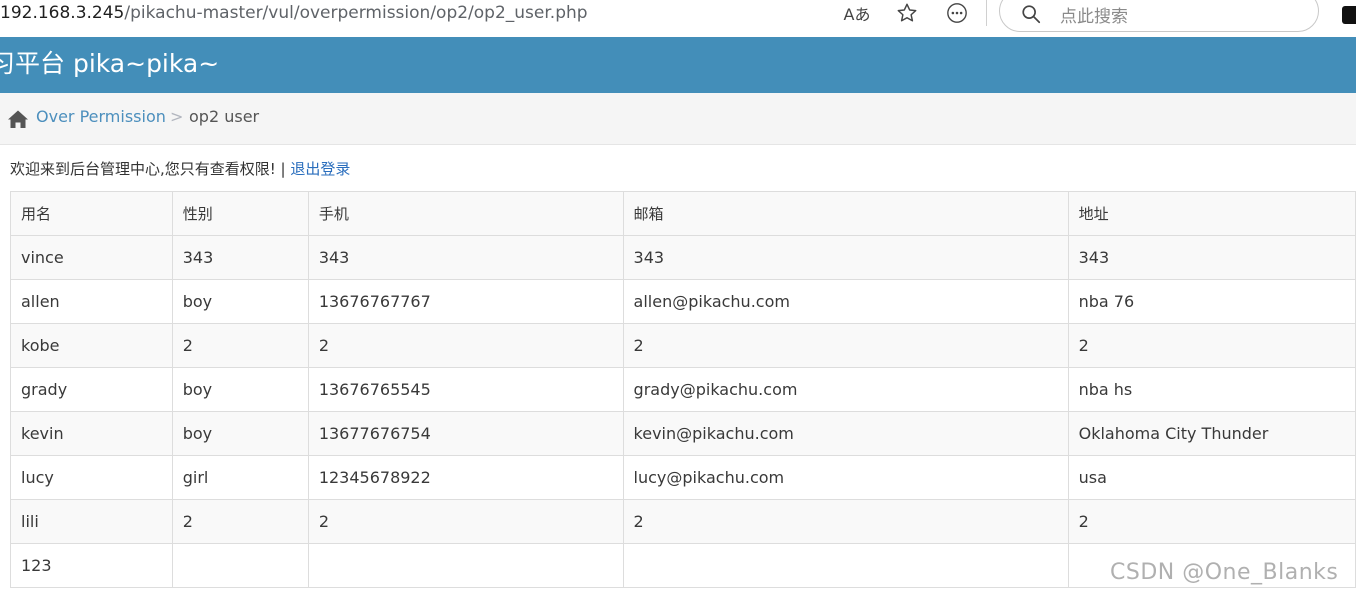 This screenshot has height=596, width=1356. Describe the element at coordinates (986, 13) in the screenshot. I see `toolbar-divider` at that location.